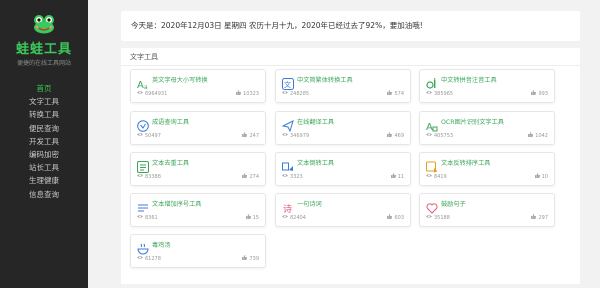  I want to click on sidebar-item-home: 首页, so click(44, 88).